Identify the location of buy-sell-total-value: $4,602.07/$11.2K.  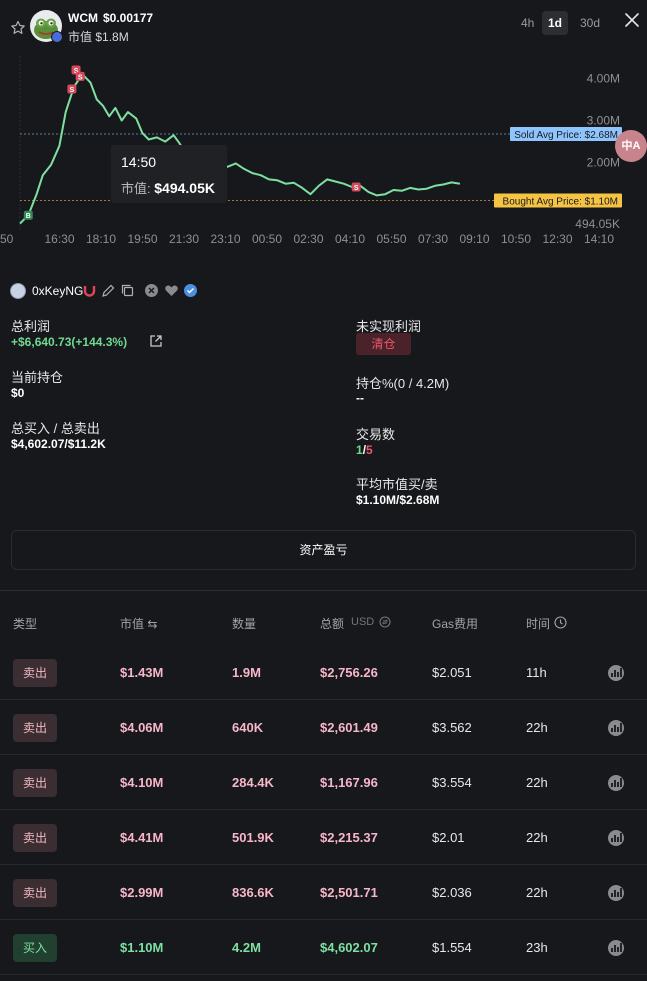
(58, 444).